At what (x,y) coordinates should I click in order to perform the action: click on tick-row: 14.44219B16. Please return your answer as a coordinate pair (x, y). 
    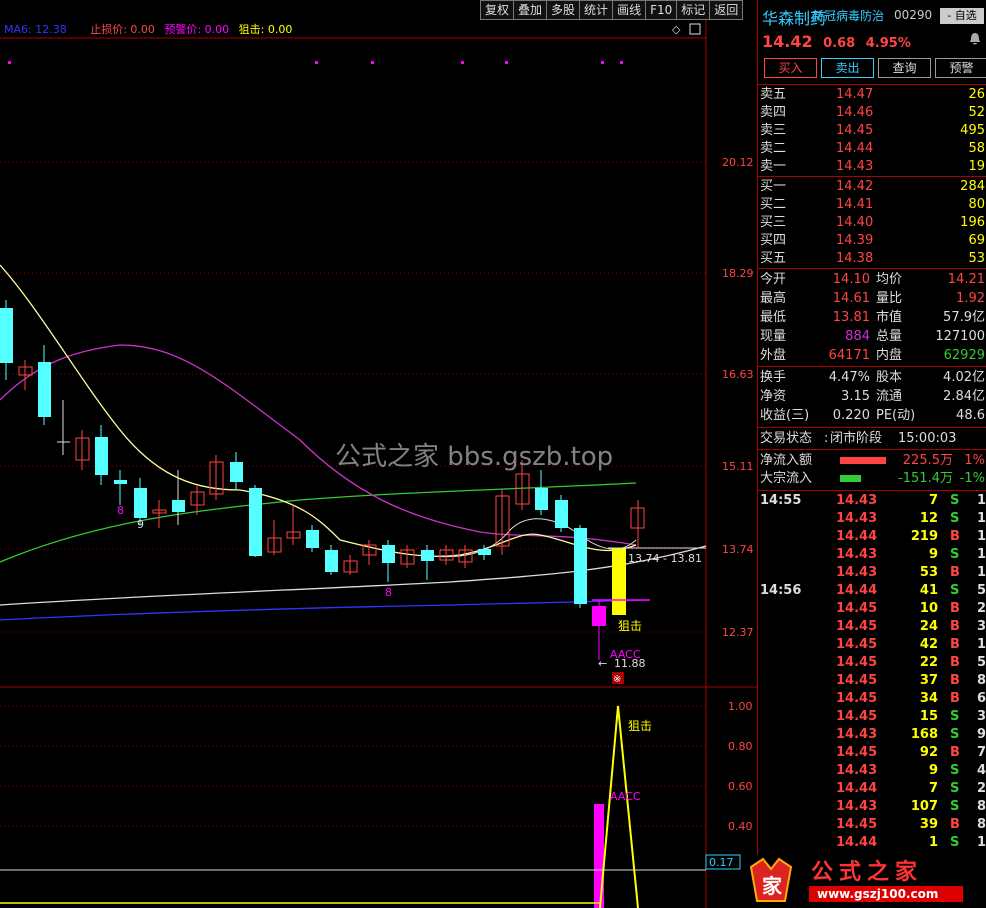
    Looking at the image, I should click on (911, 536).